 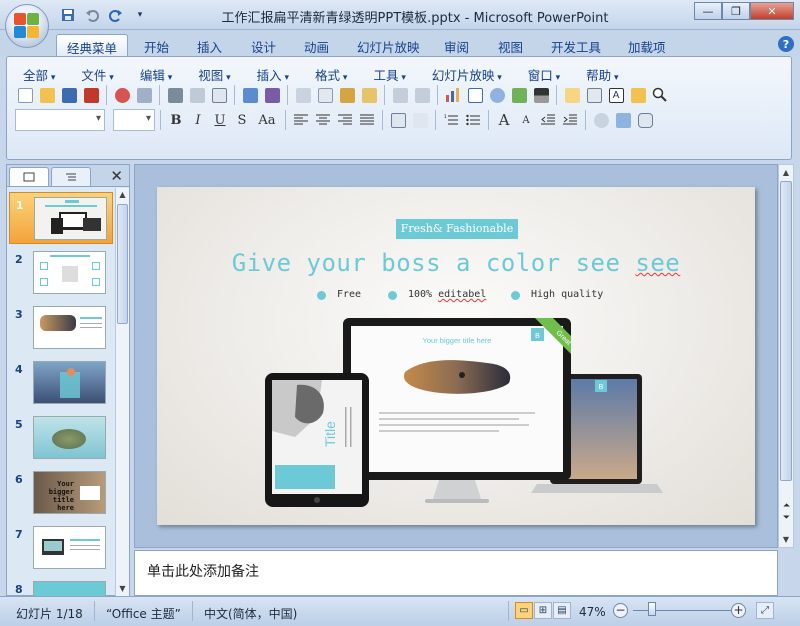 I want to click on format-painter-icon, so click(x=369, y=95).